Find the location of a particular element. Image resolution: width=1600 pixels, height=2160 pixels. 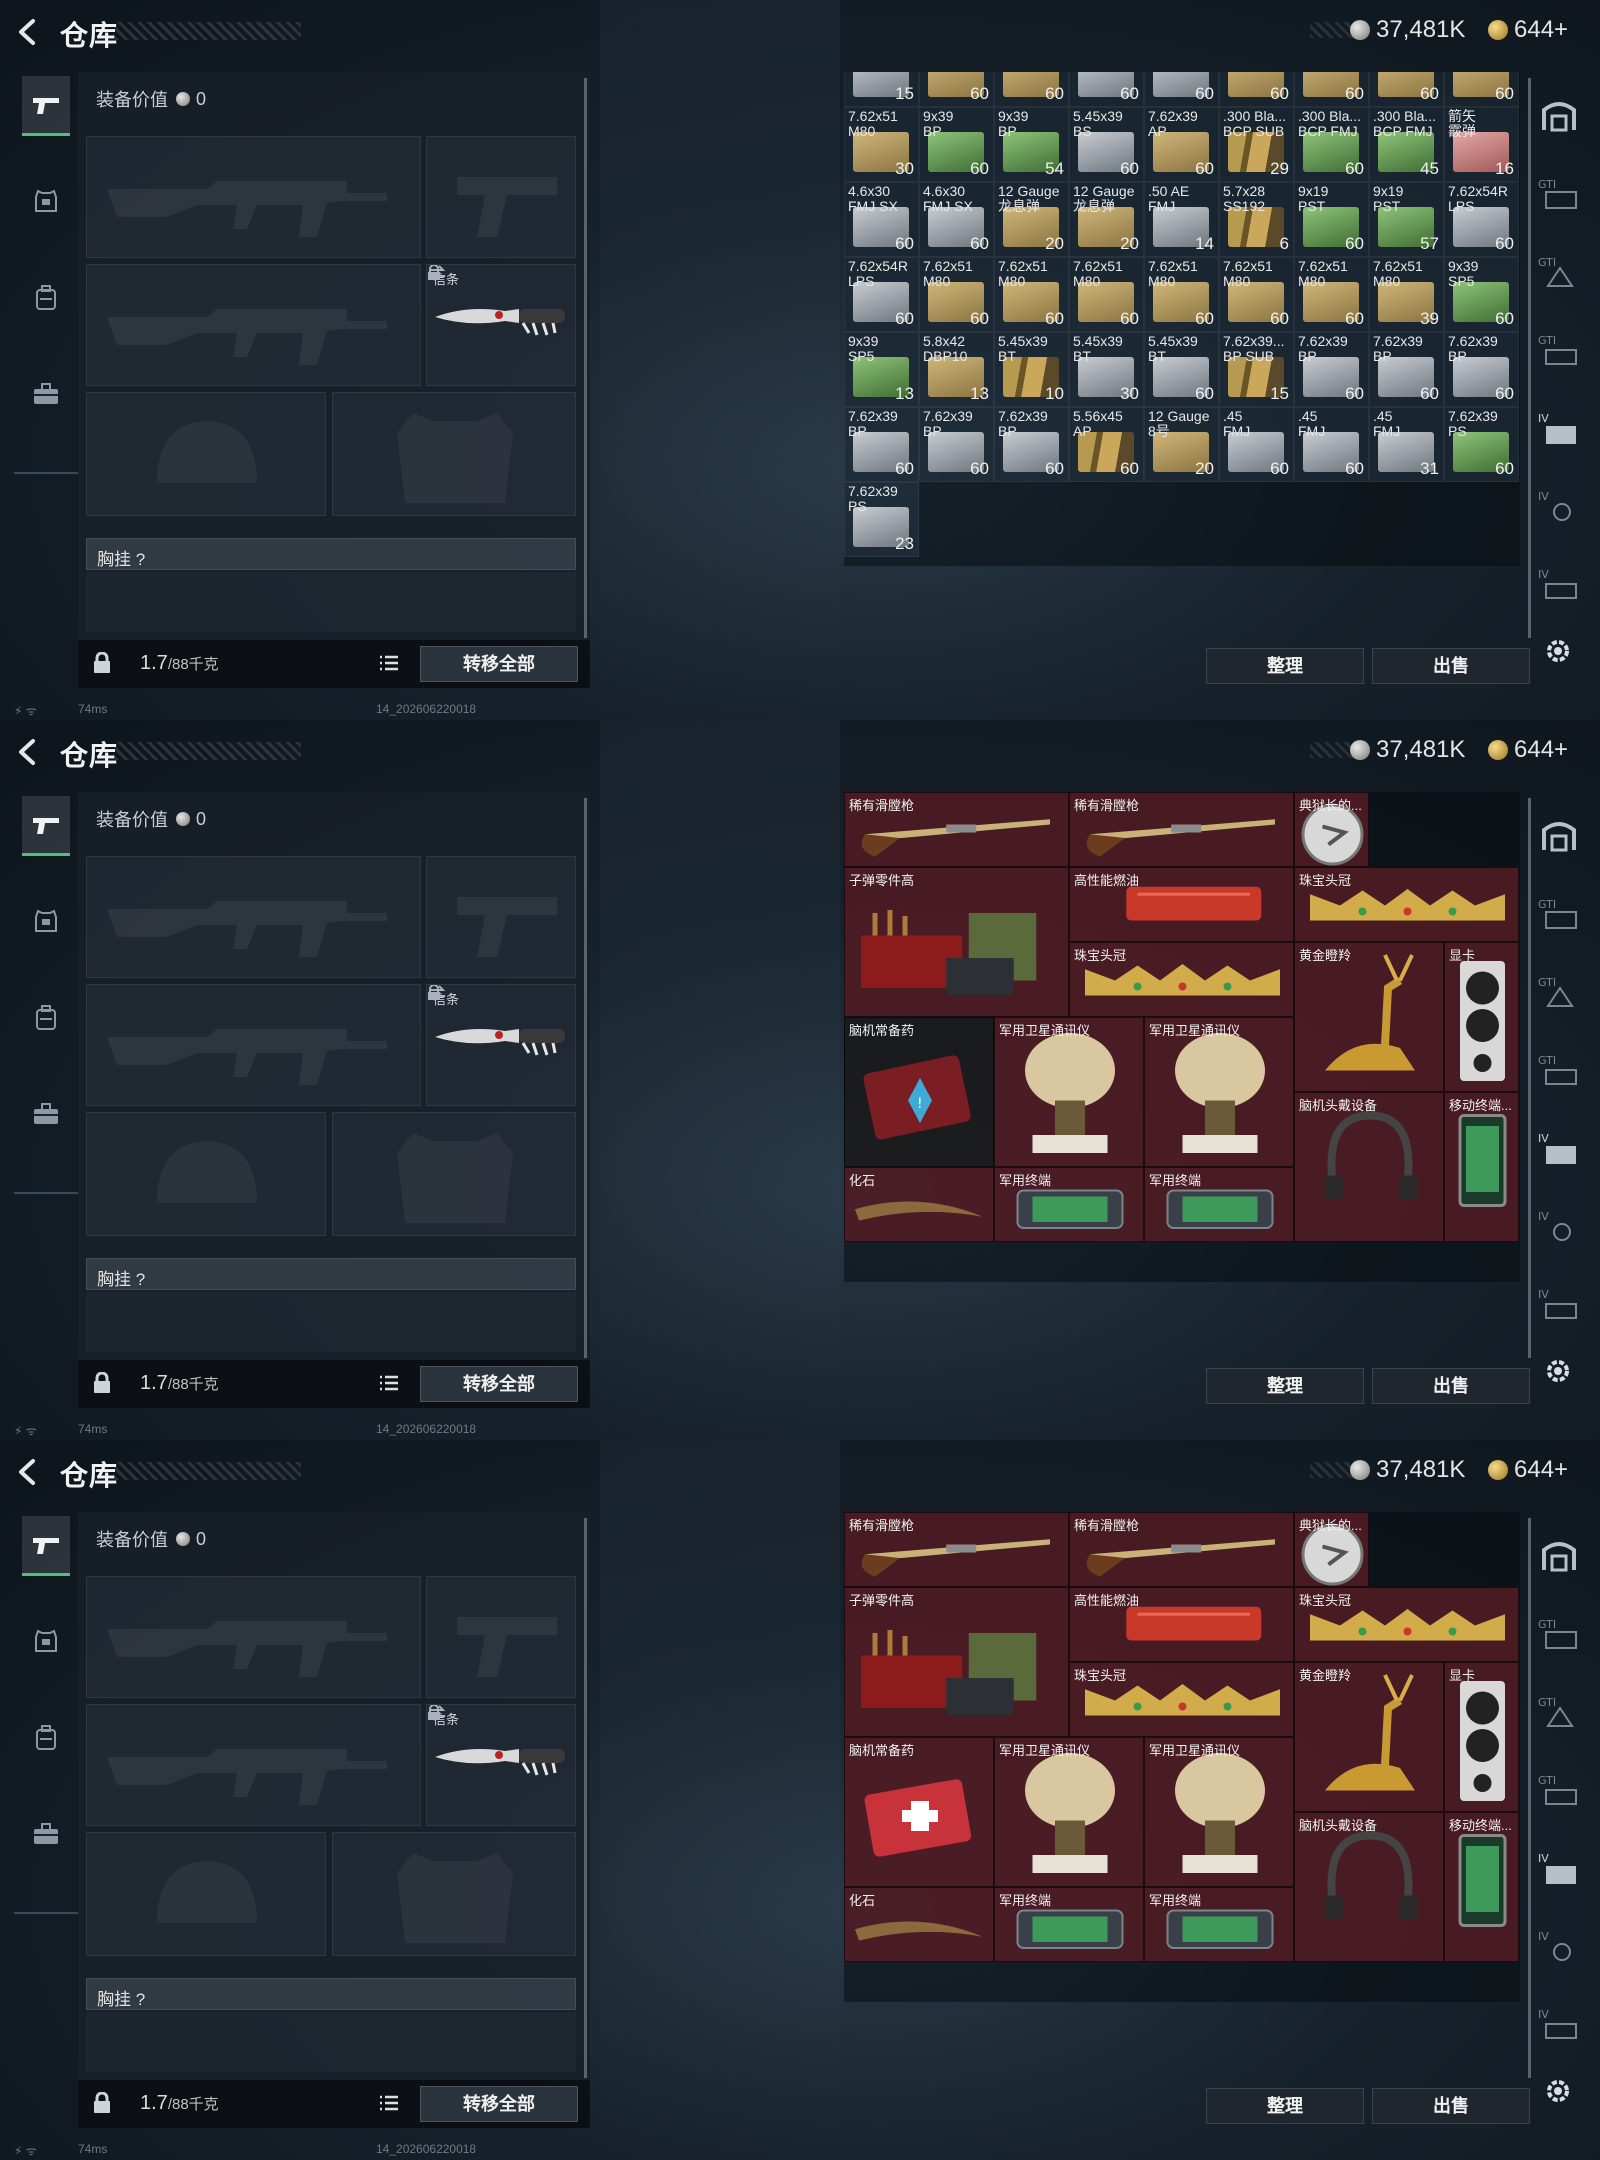

pistol-slot is located at coordinates (501, 917).